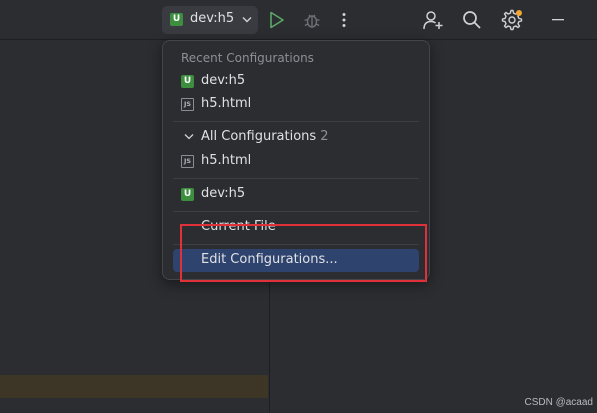 The width and height of the screenshot is (597, 413). What do you see at coordinates (519, 13) in the screenshot?
I see `notification-dot` at bounding box center [519, 13].